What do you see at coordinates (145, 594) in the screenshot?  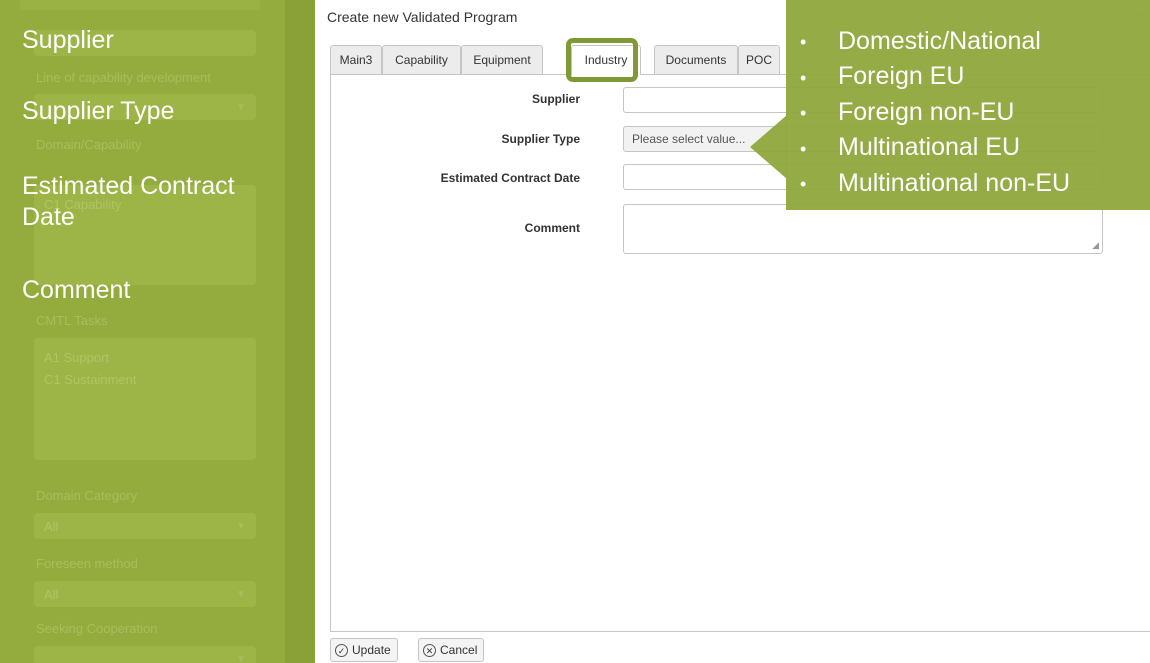 I see `sidebar-foreseen-select: All ▼` at bounding box center [145, 594].